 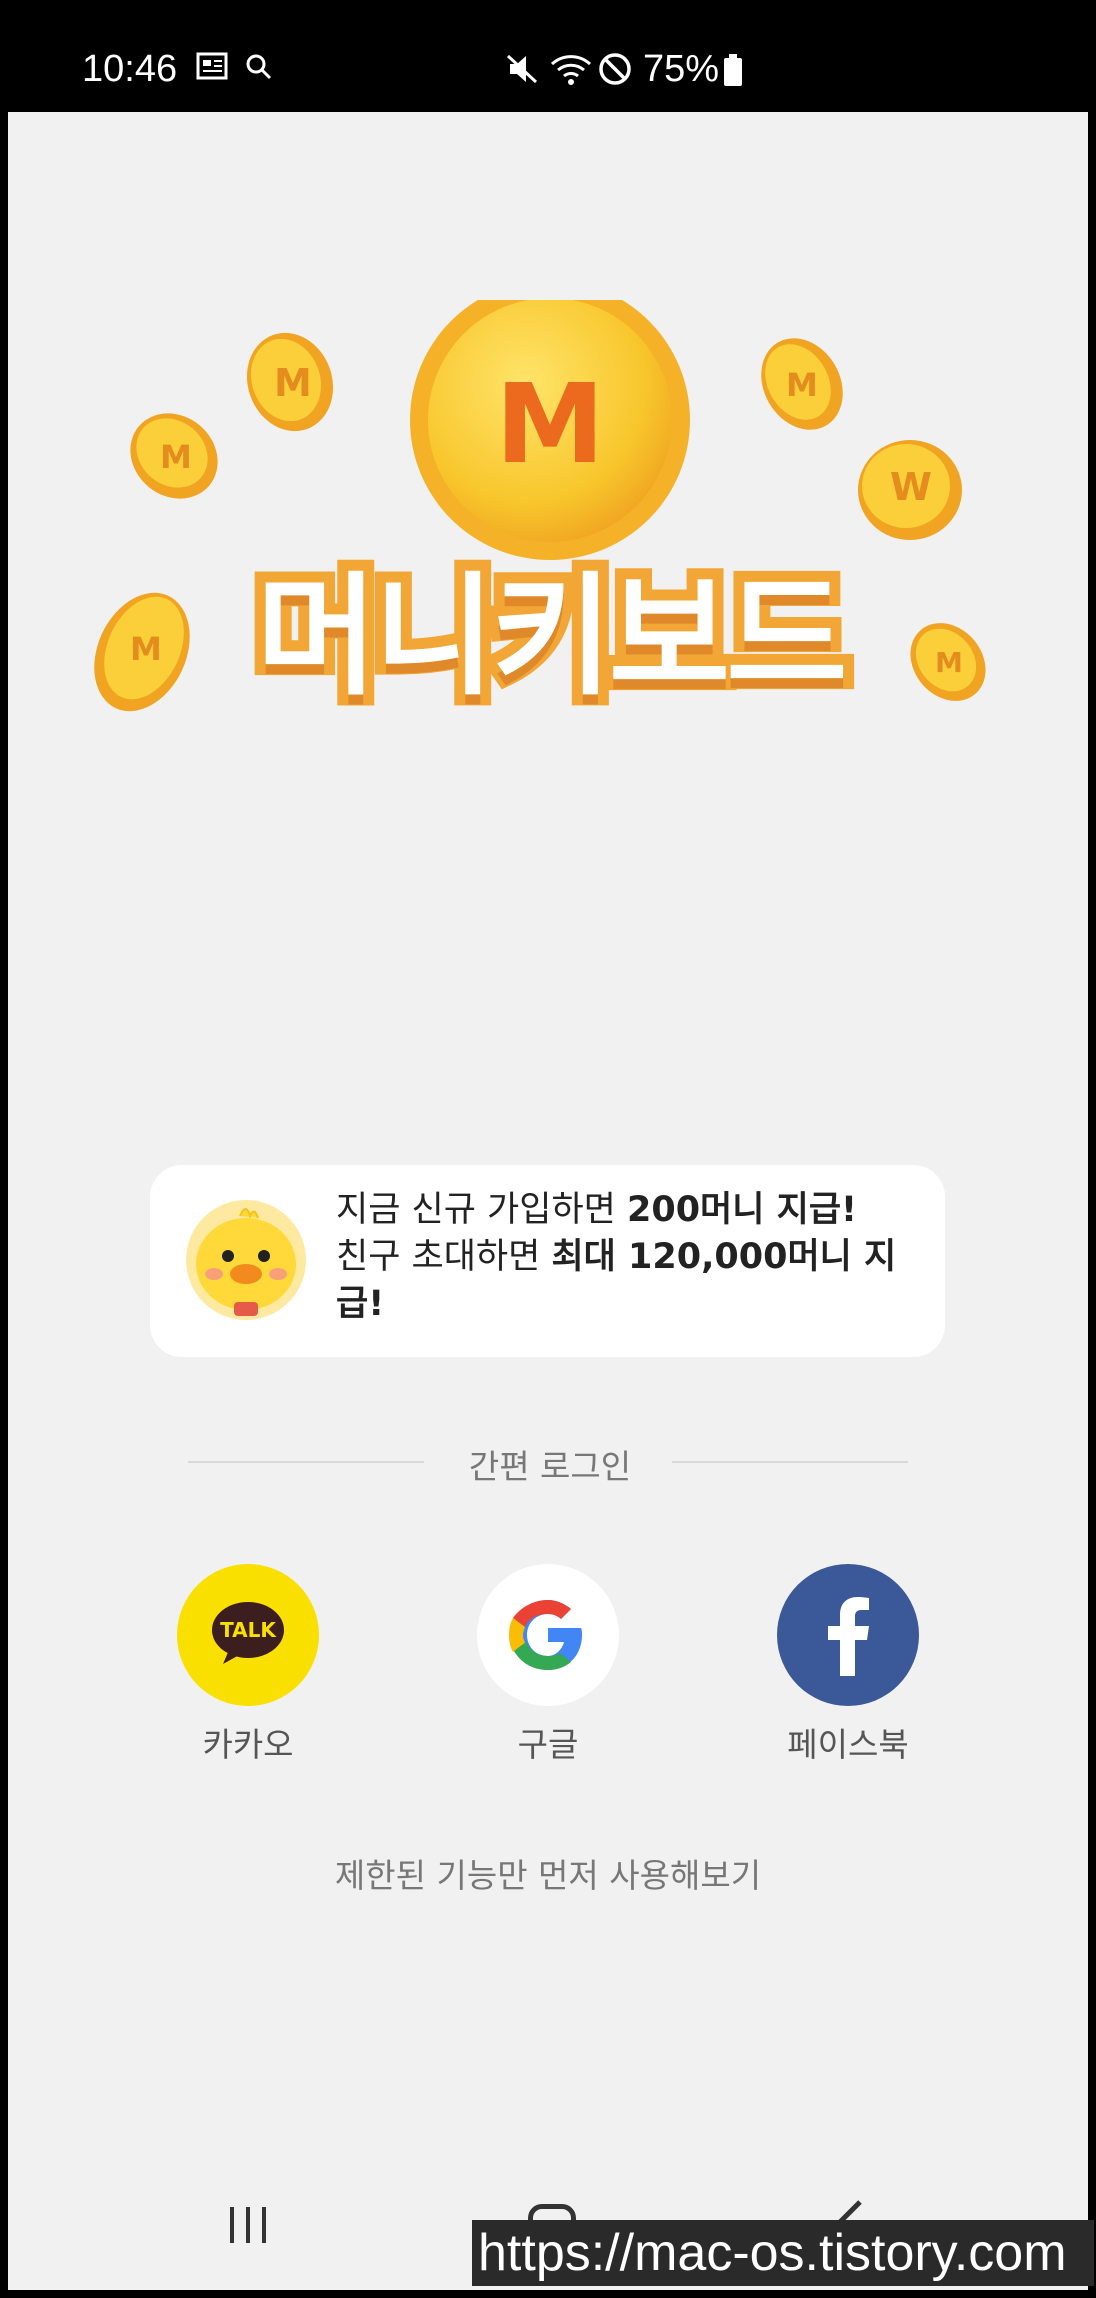 I want to click on battery-icon, so click(x=733, y=72).